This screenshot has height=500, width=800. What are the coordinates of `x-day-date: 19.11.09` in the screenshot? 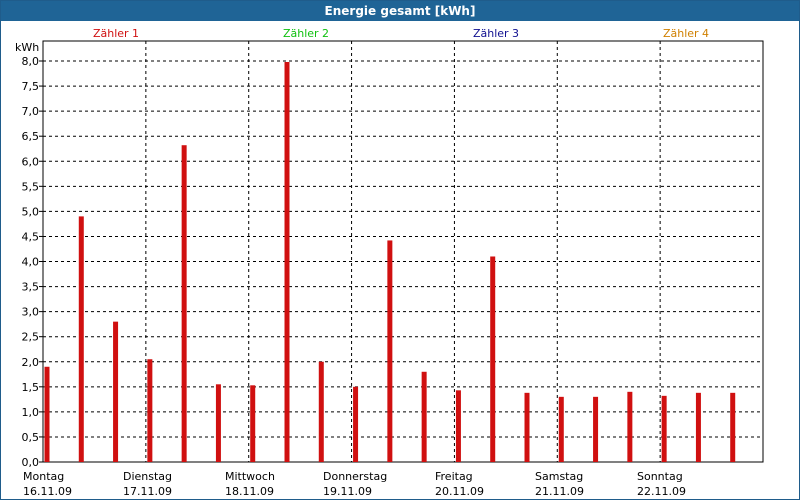 It's located at (347, 491).